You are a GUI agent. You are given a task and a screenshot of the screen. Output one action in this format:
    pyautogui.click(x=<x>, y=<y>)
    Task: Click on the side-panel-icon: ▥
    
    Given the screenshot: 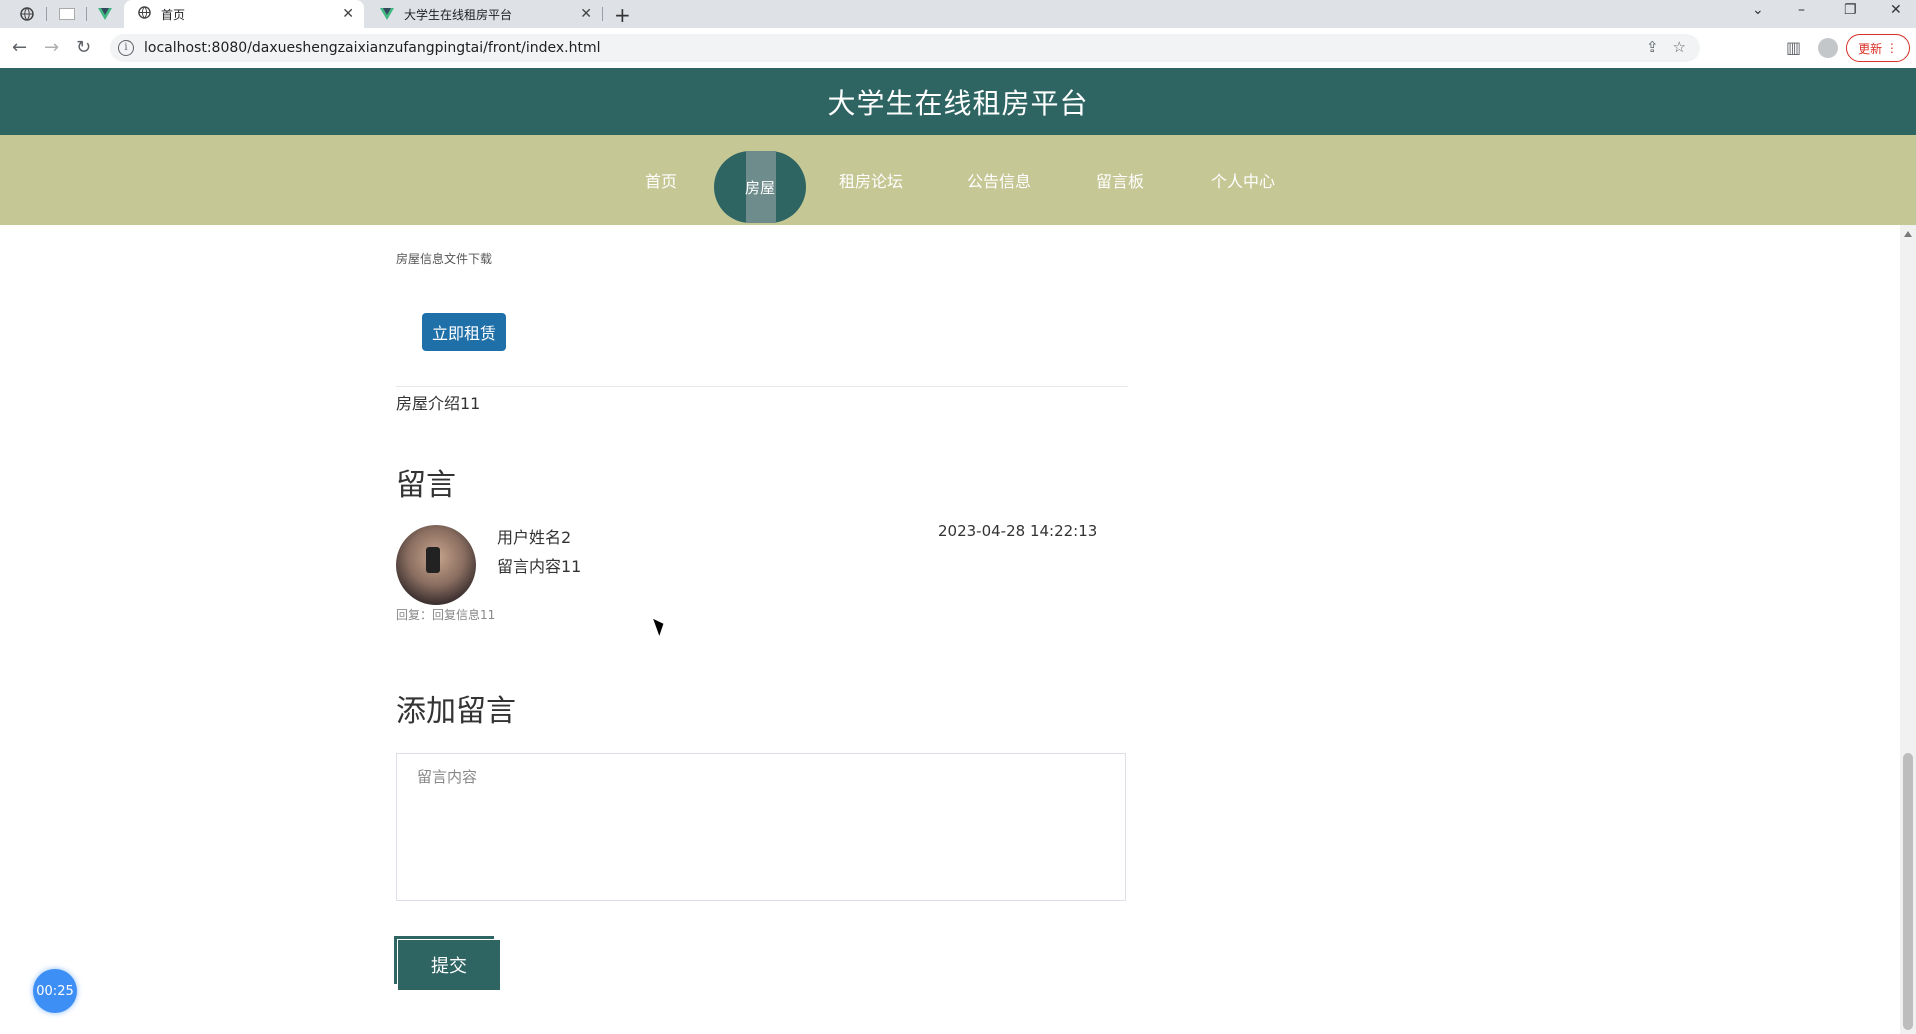 What is the action you would take?
    pyautogui.click(x=1793, y=47)
    